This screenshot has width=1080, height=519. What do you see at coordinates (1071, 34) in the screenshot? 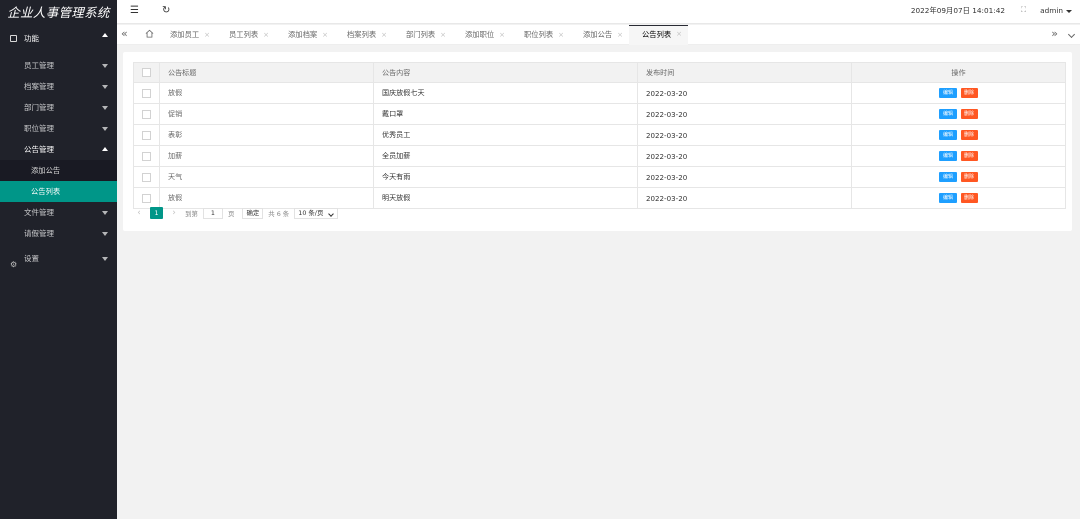
I see `tabs-dropdown-icon` at bounding box center [1071, 34].